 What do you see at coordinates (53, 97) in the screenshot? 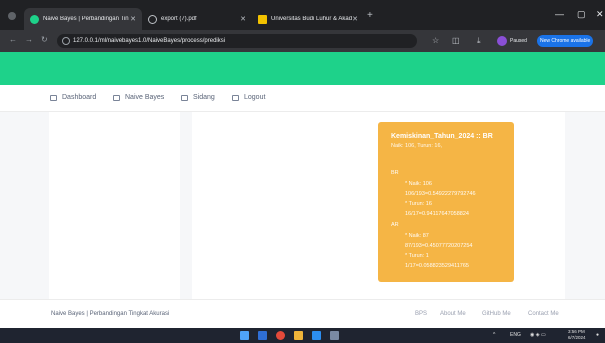
I see `grid-icon` at bounding box center [53, 97].